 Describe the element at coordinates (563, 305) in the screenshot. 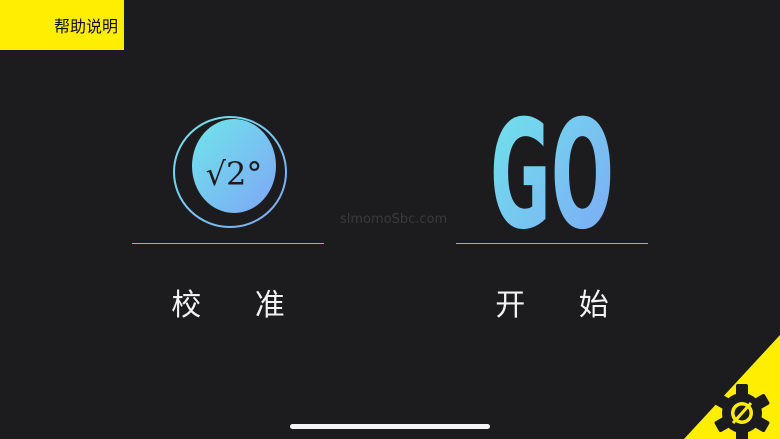

I see `start-label: 开 始` at that location.